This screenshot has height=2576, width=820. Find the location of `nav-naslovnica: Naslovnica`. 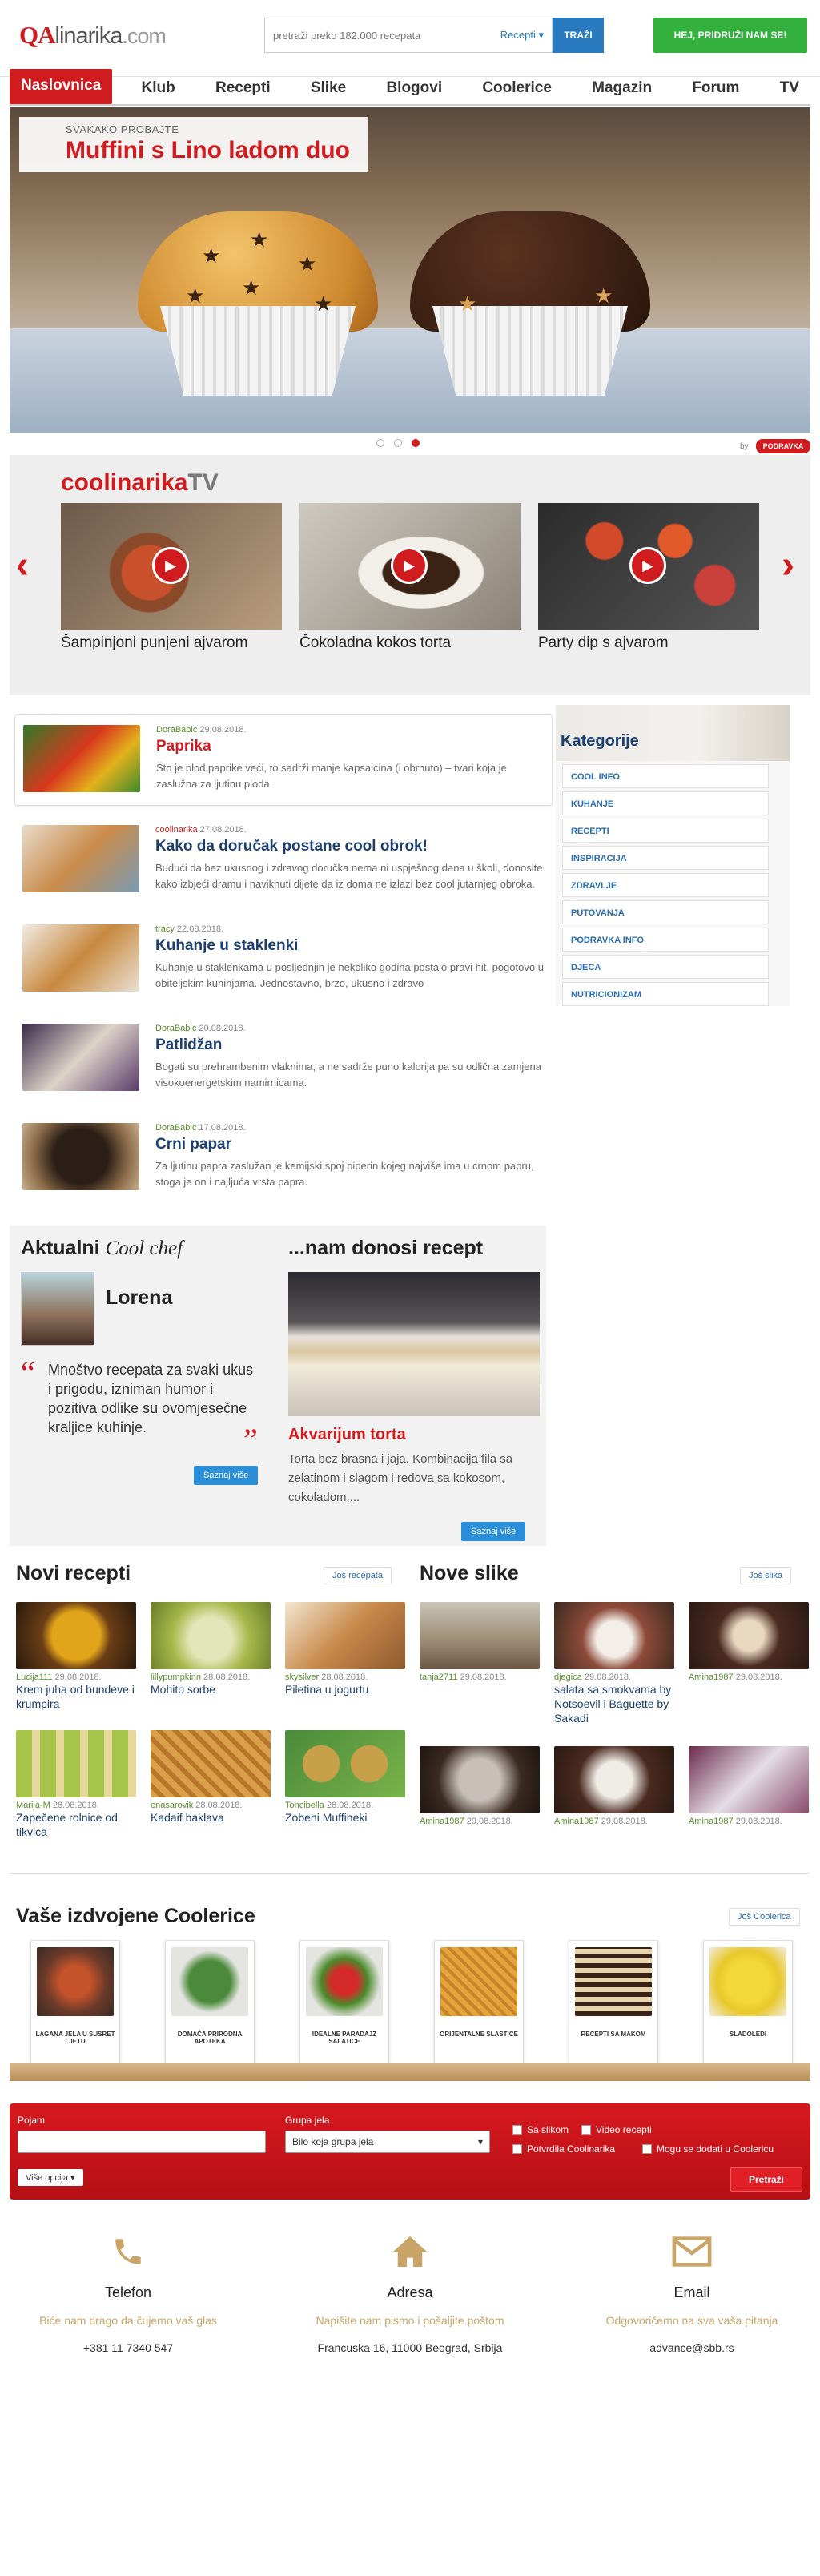

nav-naslovnica: Naslovnica is located at coordinates (61, 86).